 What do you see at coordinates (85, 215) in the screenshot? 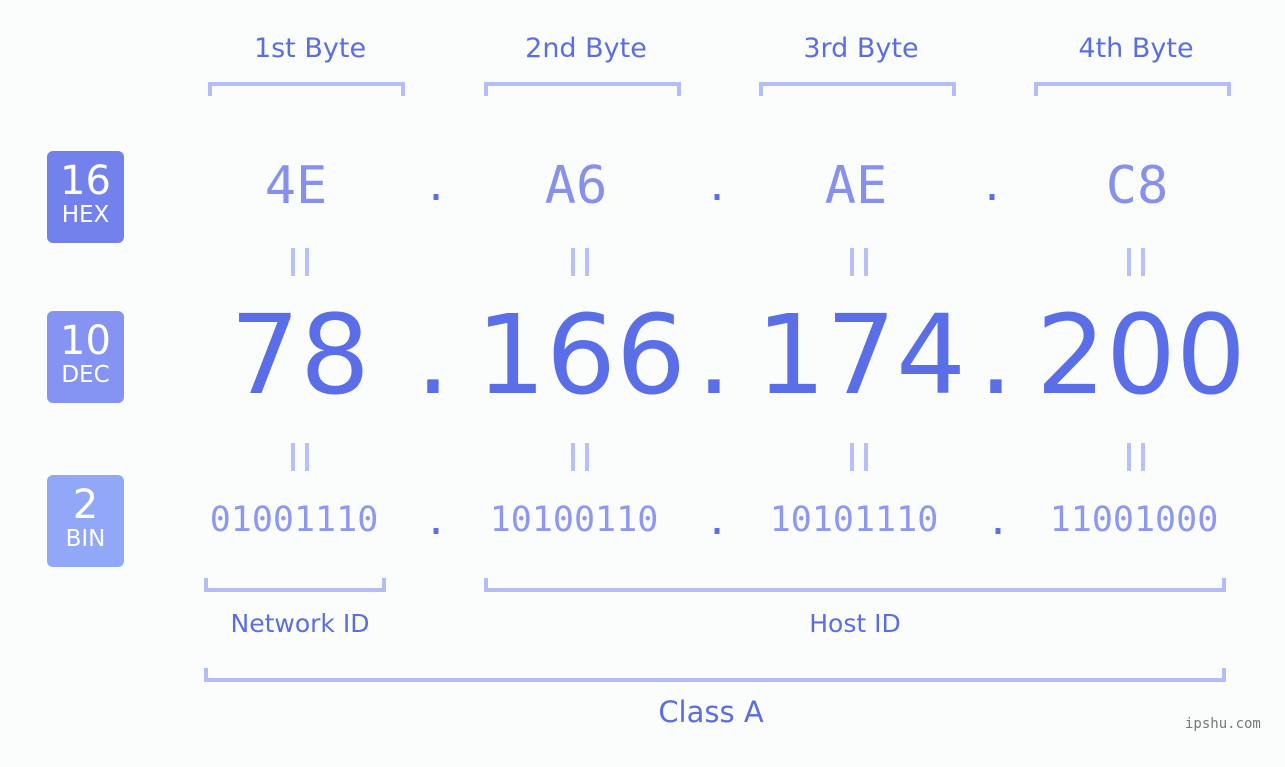
I see `hex-badge-label: HEX` at bounding box center [85, 215].